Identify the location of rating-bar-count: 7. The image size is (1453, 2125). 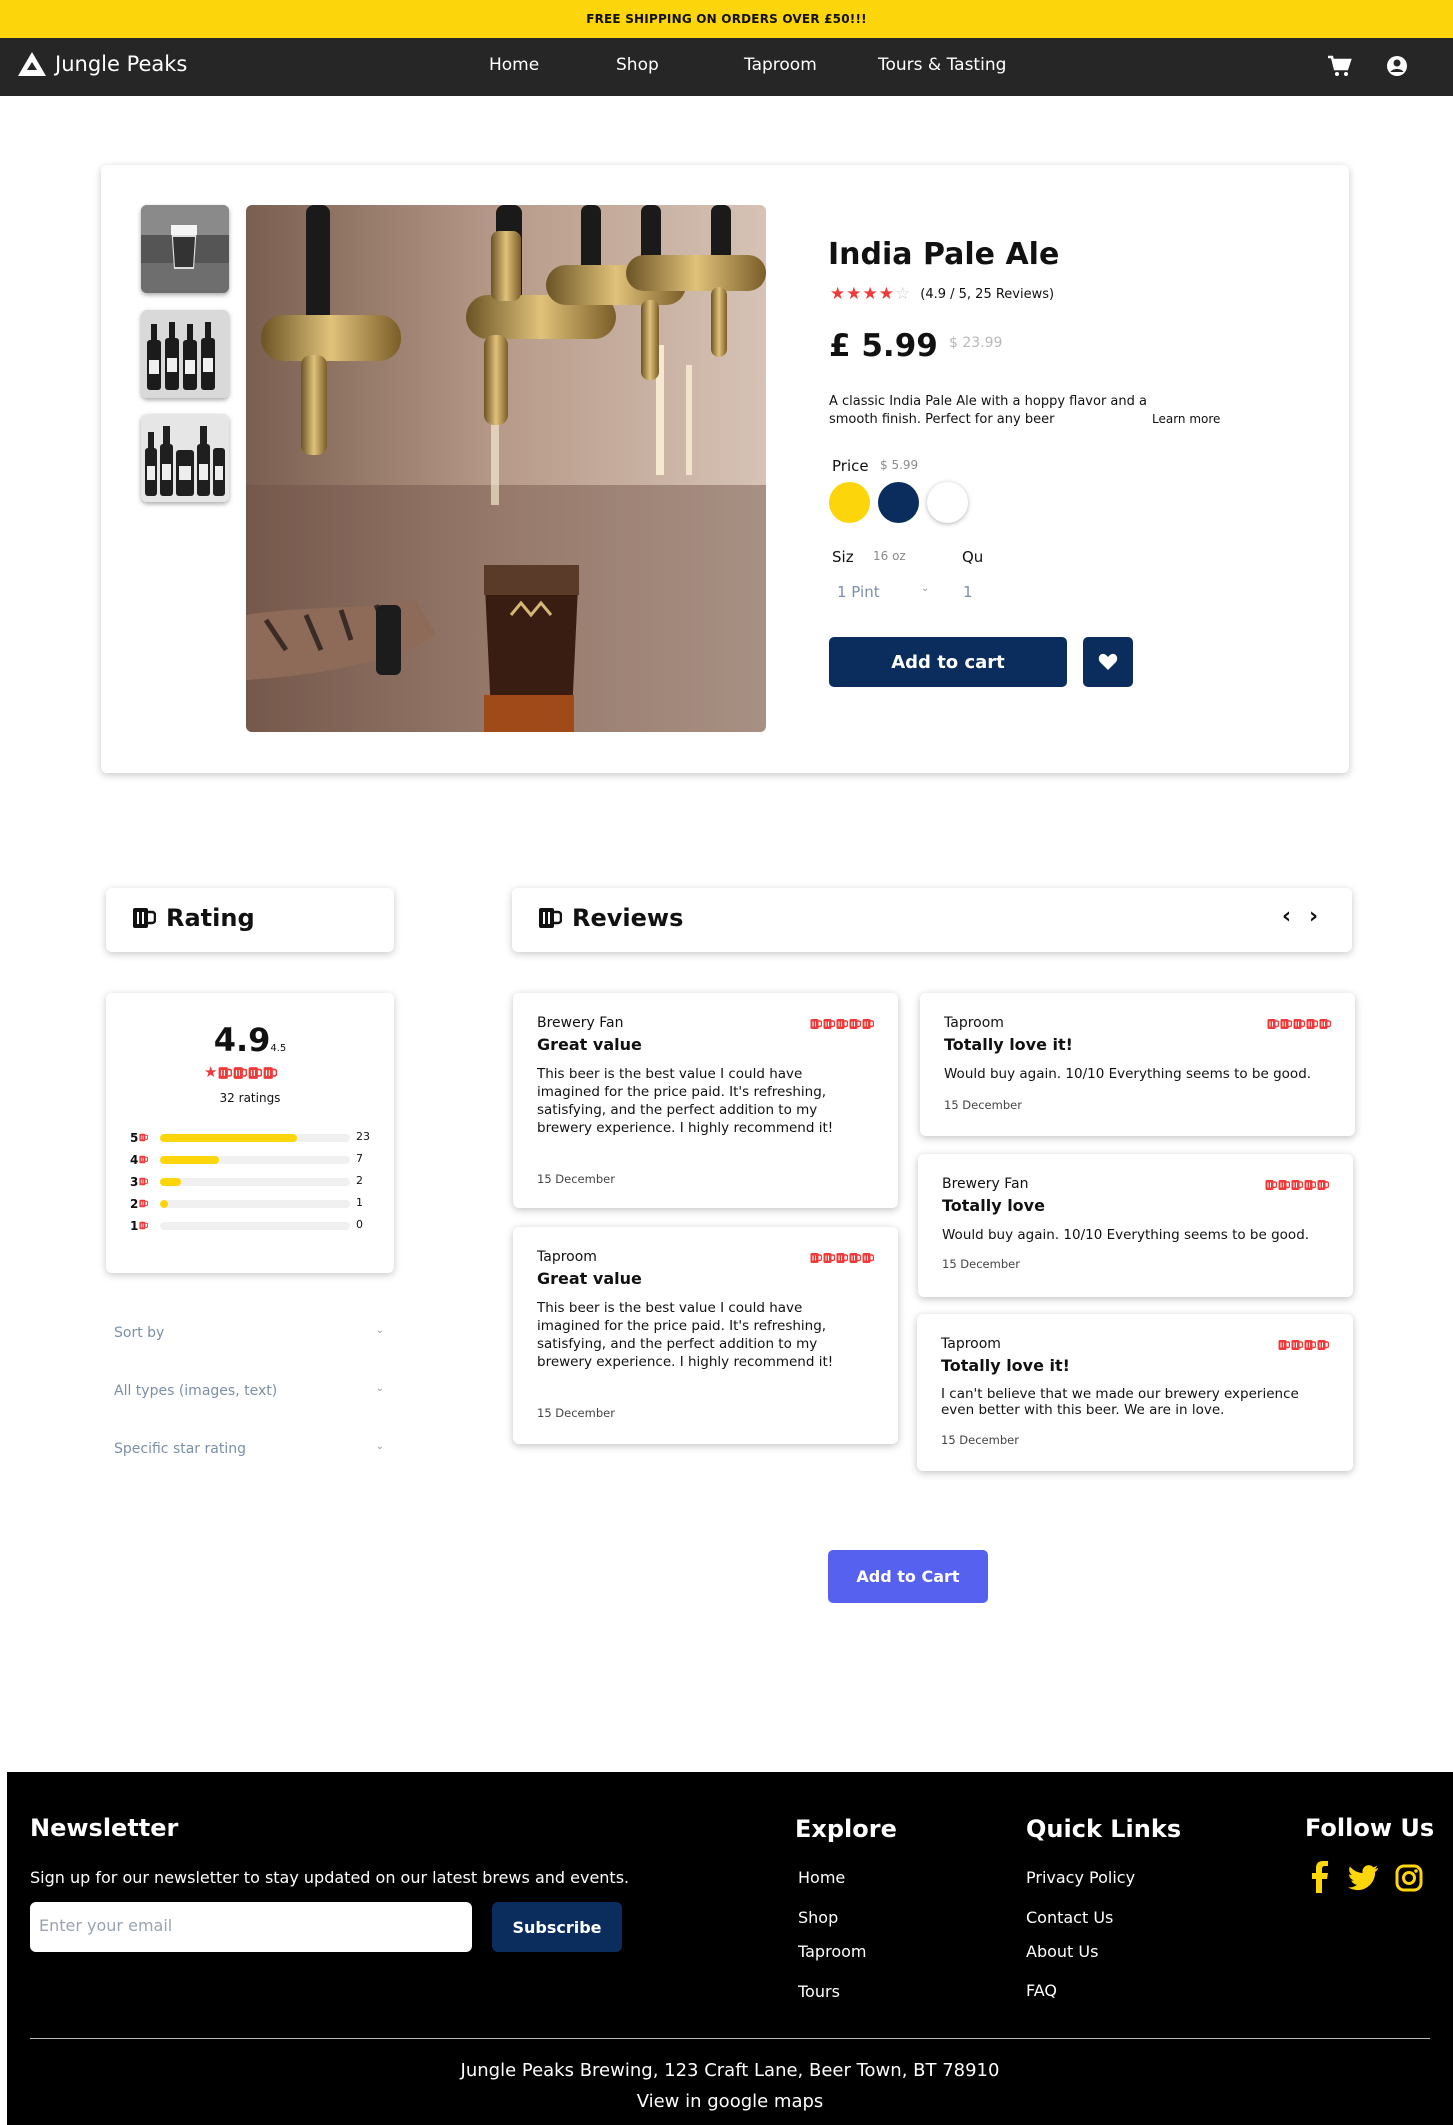
(359, 1158).